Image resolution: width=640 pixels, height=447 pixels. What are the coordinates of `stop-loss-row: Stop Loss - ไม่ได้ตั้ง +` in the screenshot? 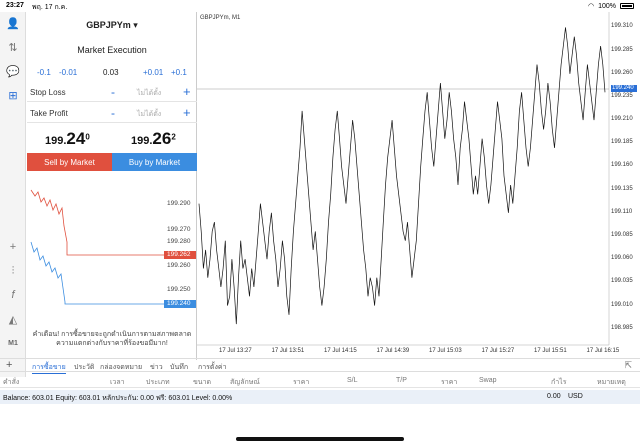 It's located at (112, 93).